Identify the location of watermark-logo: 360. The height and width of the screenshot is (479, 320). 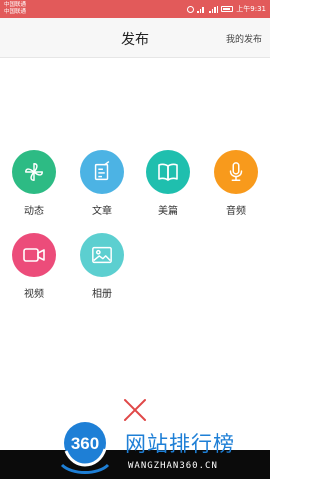
(85, 448).